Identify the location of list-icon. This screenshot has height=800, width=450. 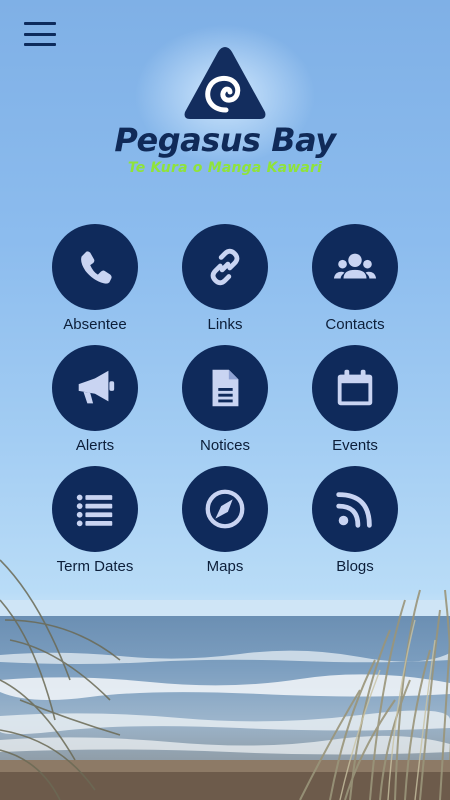
(94, 510).